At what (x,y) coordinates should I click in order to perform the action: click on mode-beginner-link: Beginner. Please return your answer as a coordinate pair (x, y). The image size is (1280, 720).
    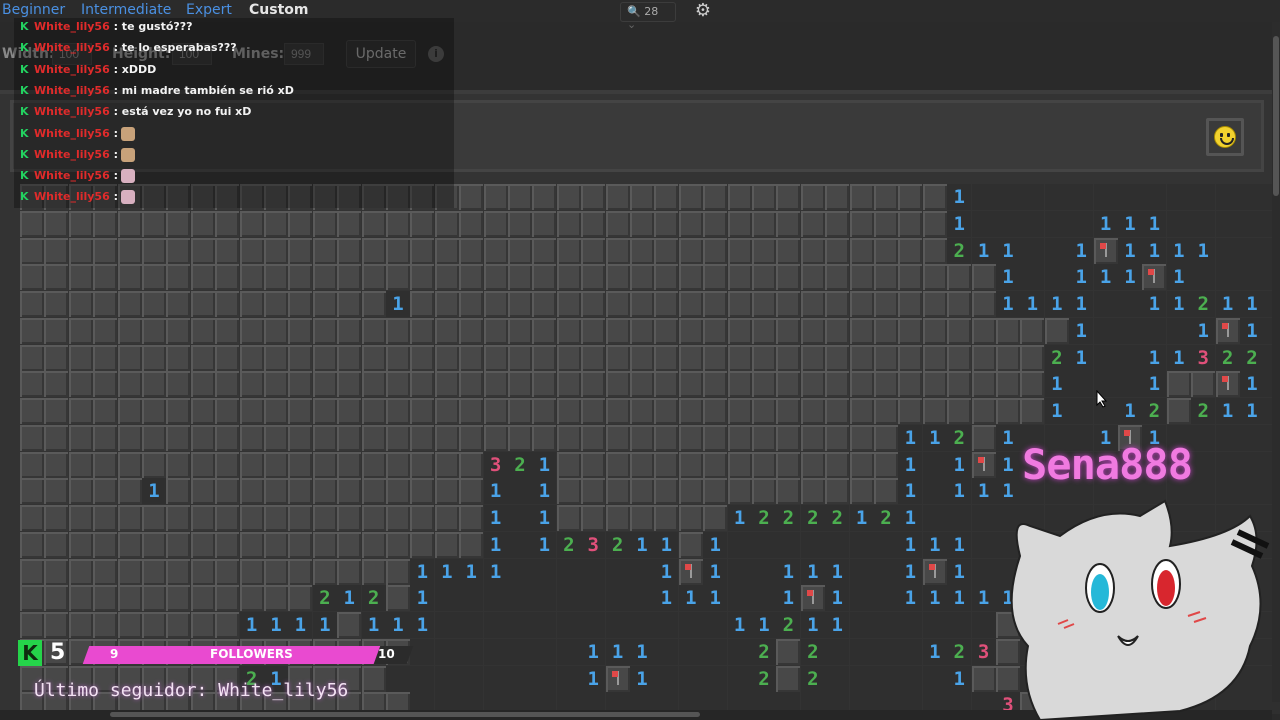
    Looking at the image, I should click on (33, 10).